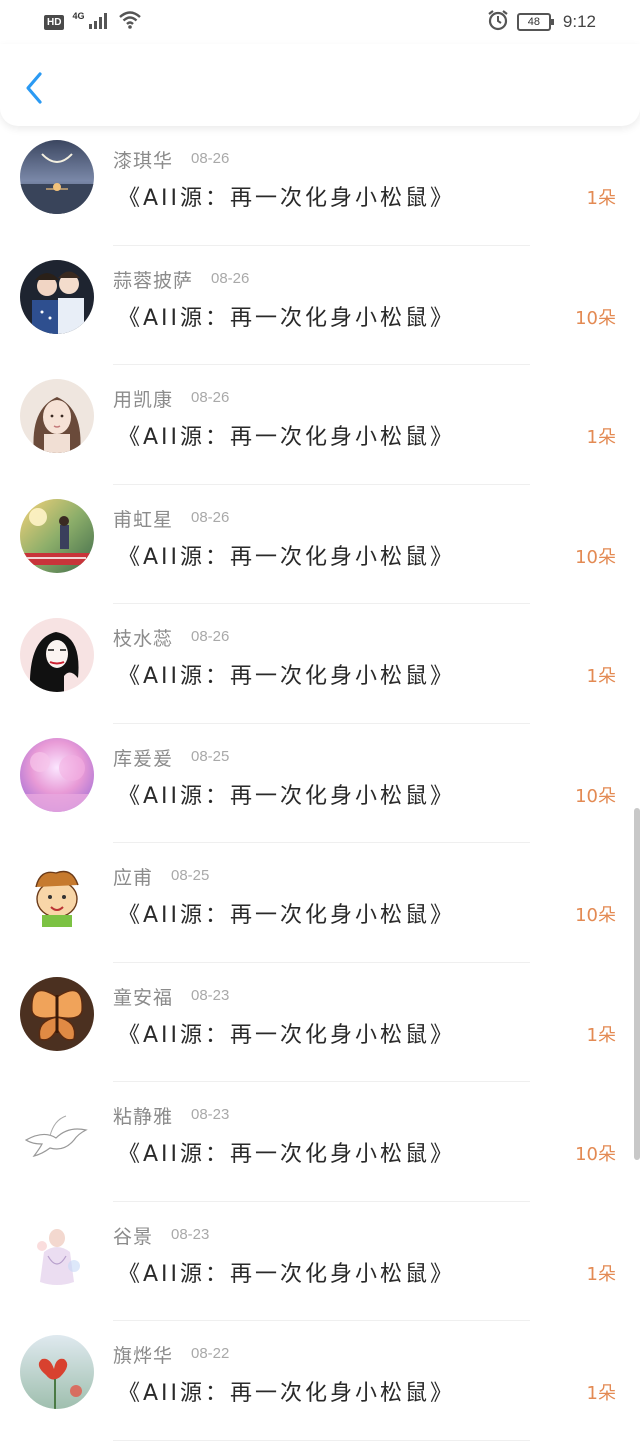 The image size is (640, 1441). Describe the element at coordinates (143, 159) in the screenshot. I see `sender-name: 漆琪华` at that location.